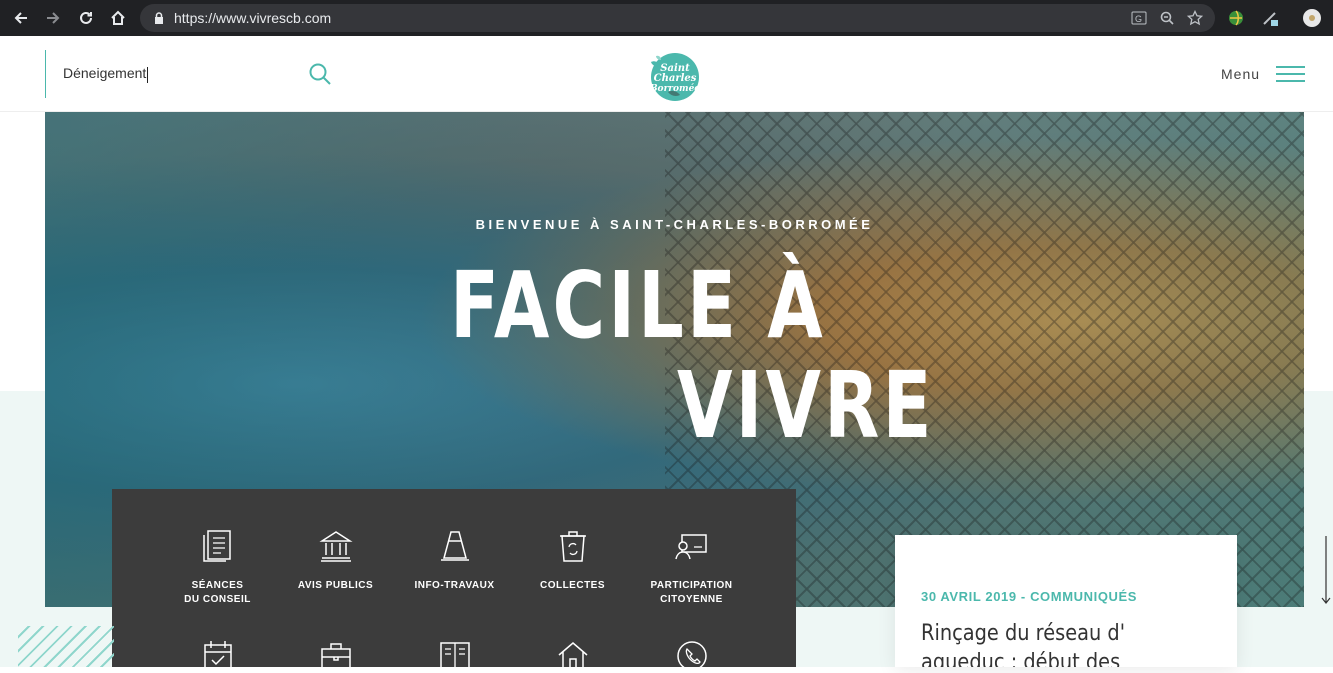 The width and height of the screenshot is (1333, 673). I want to click on quick-link-calendar, so click(217, 656).